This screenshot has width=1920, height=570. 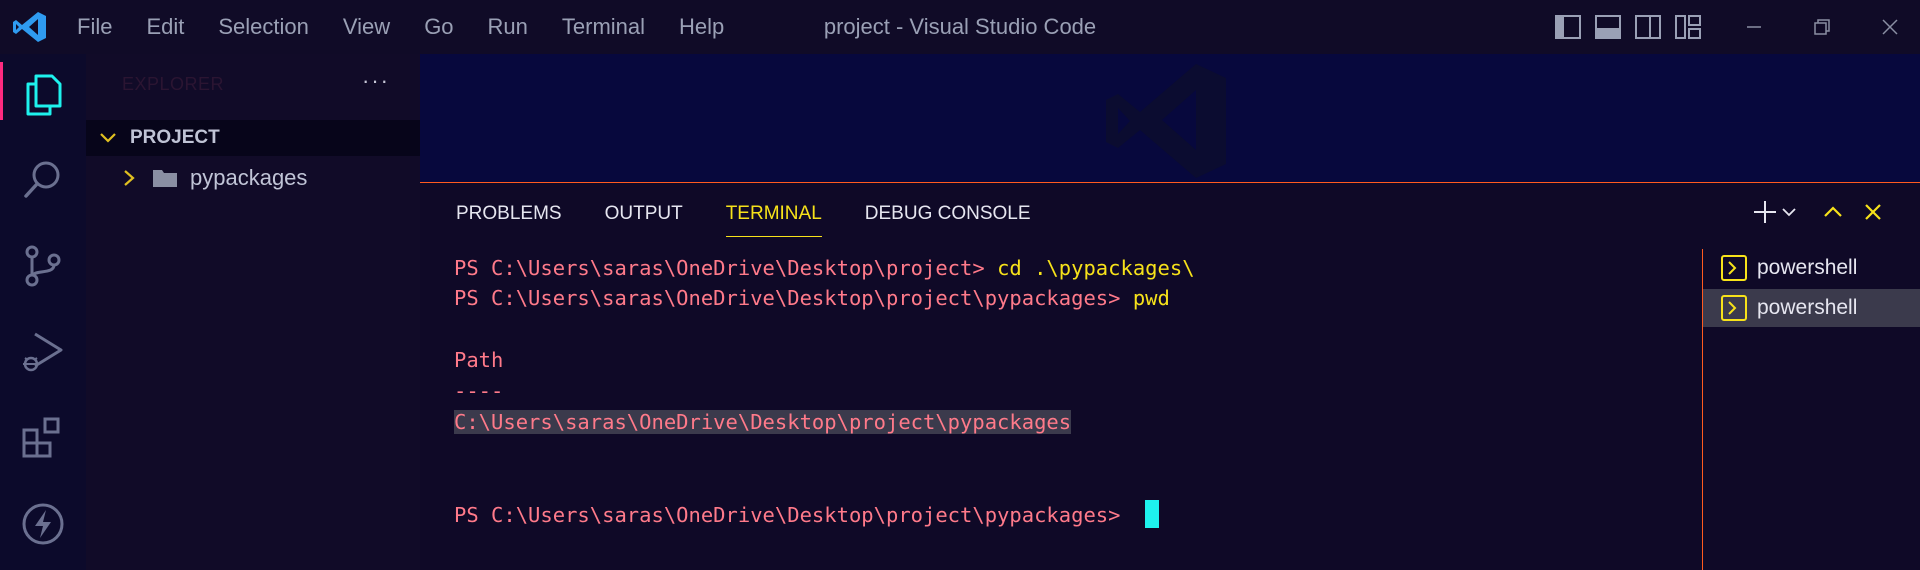 I want to click on customize-layout-icon, so click(x=1688, y=27).